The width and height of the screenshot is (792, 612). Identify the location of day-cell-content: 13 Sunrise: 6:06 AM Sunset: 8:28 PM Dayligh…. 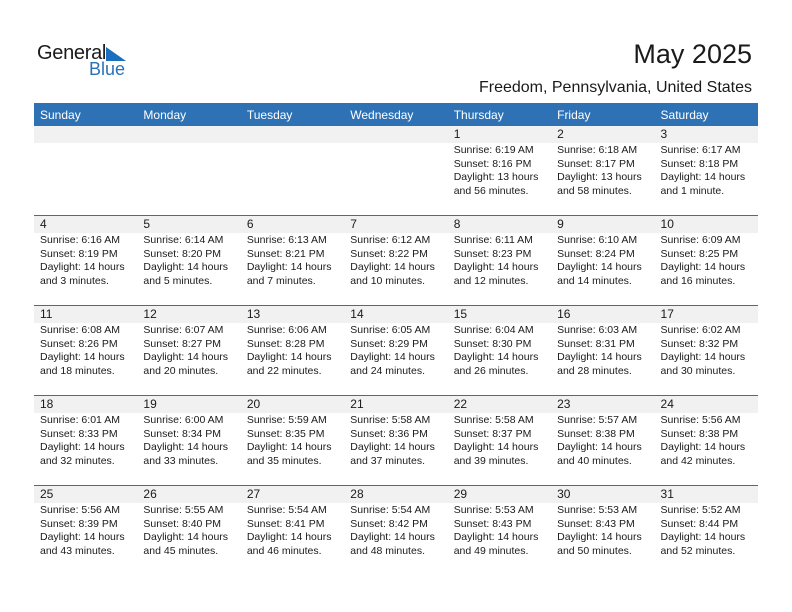
(292, 350).